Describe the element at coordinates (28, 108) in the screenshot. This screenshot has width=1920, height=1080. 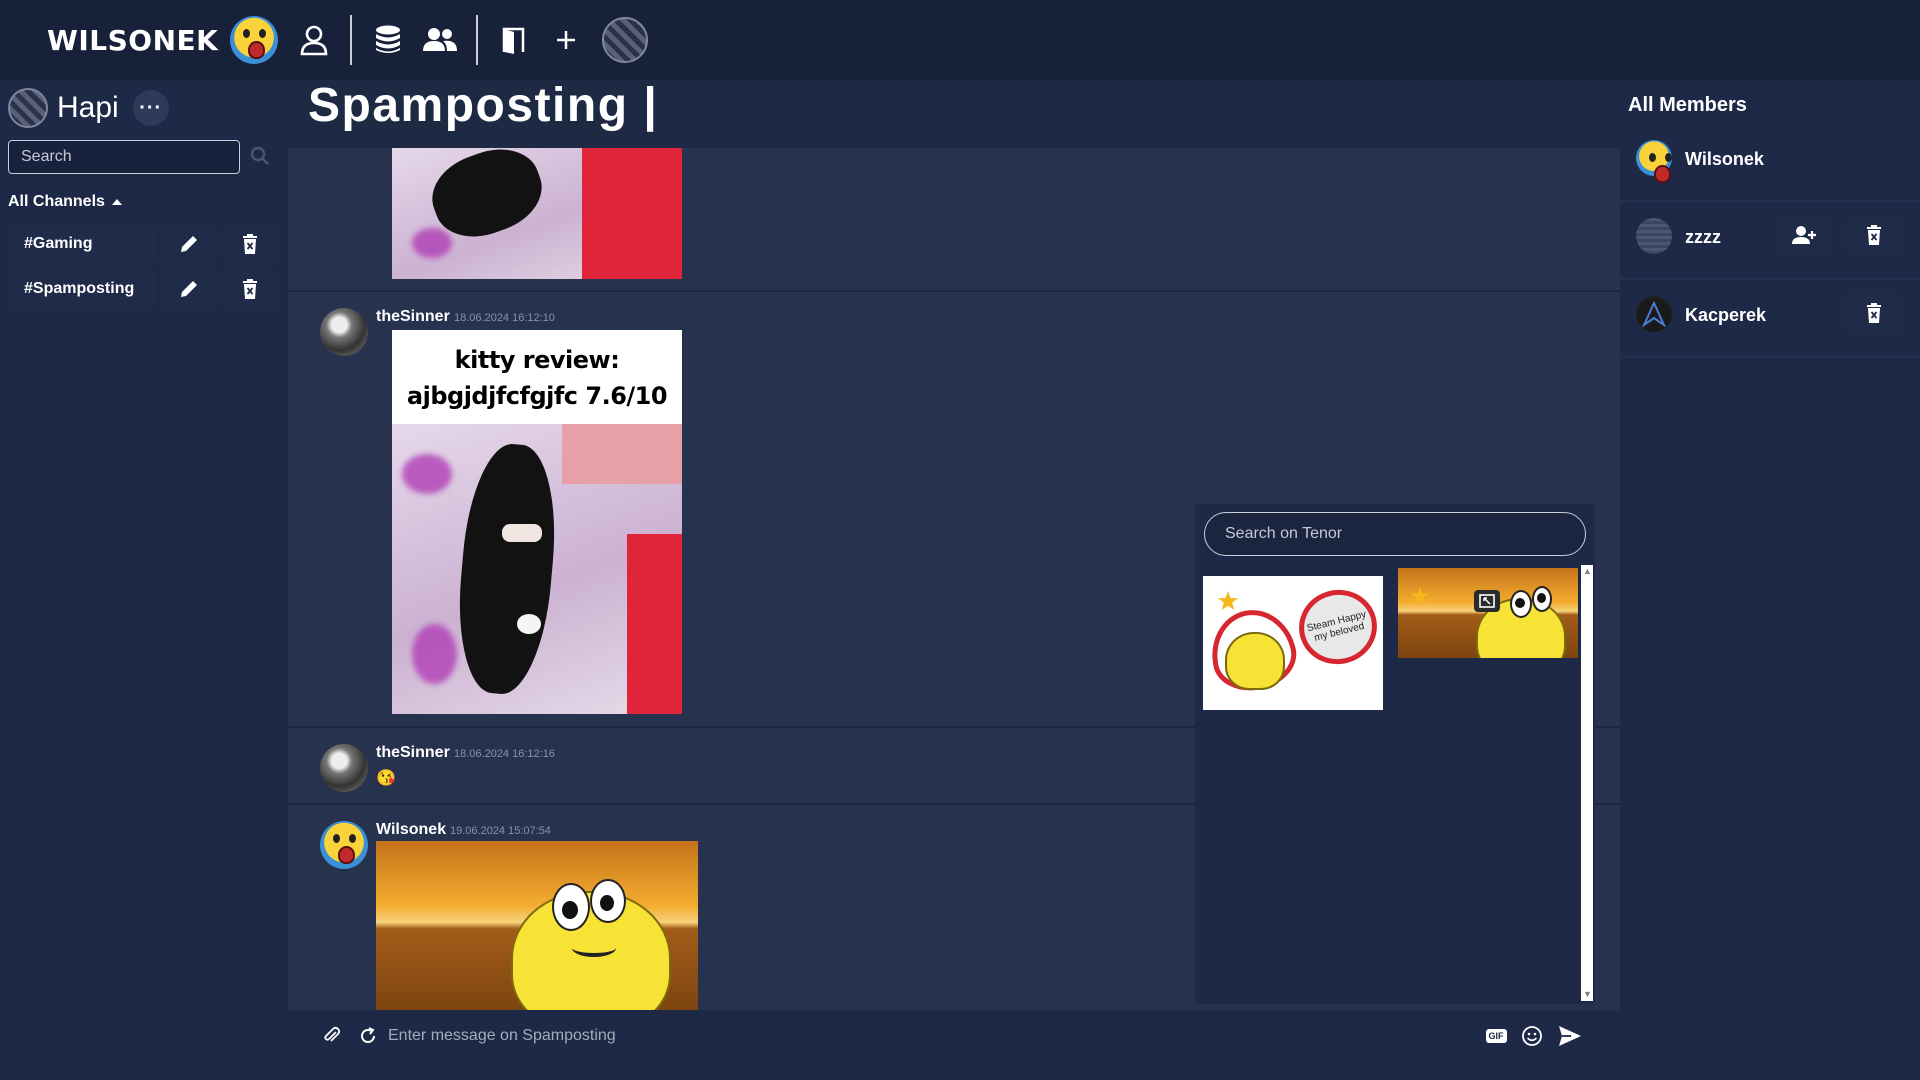
I see `server-icon` at that location.